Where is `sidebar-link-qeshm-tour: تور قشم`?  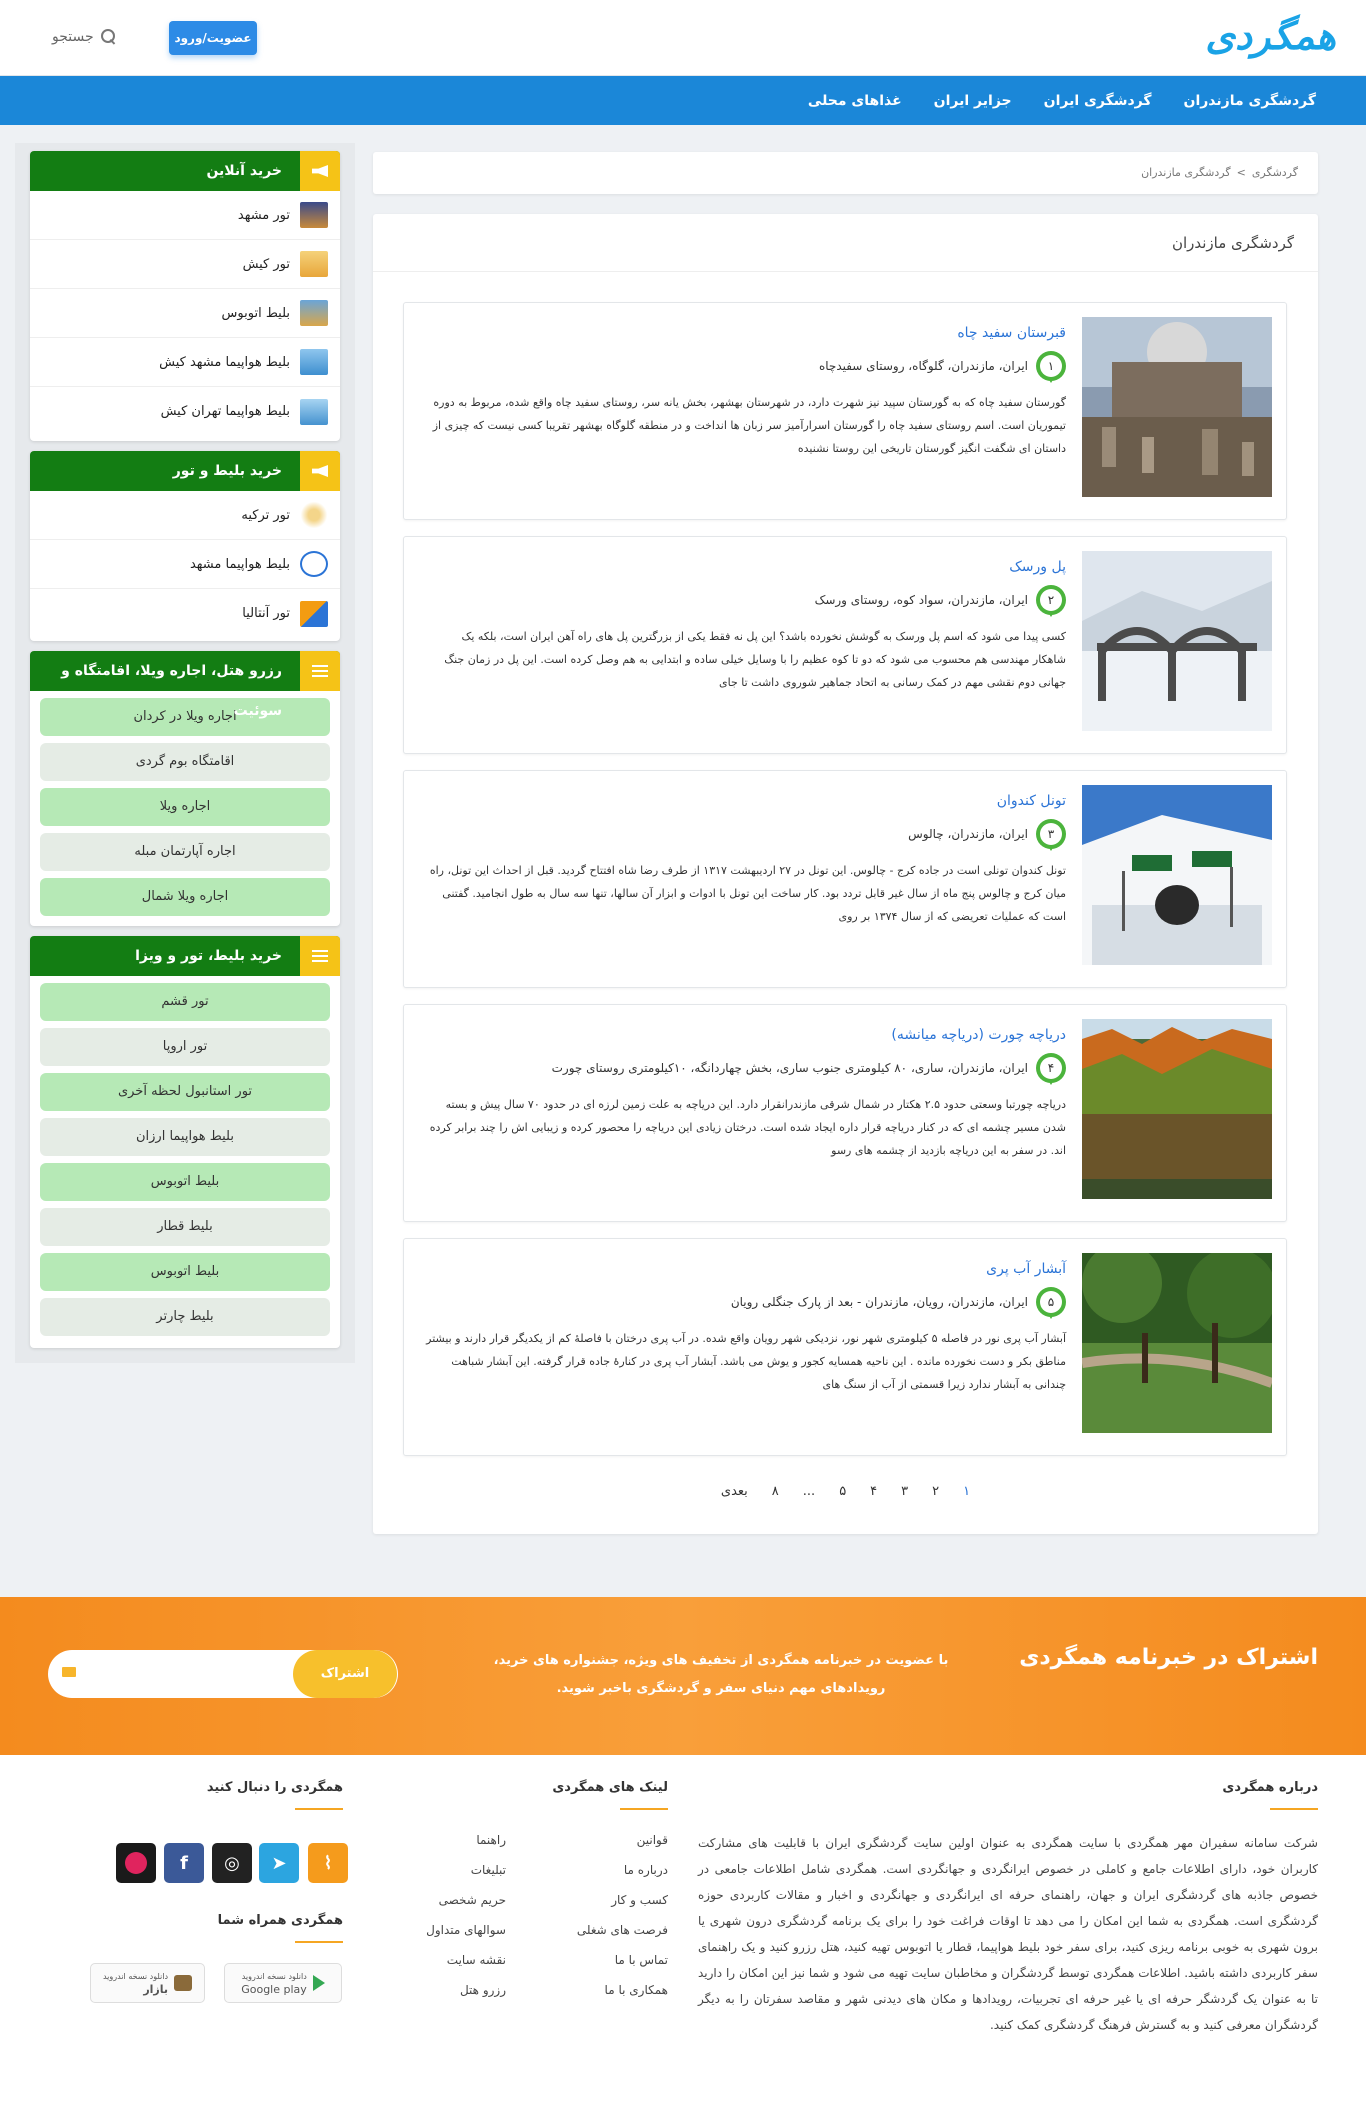
sidebar-link-qeshm-tour: تور قشم is located at coordinates (185, 1002).